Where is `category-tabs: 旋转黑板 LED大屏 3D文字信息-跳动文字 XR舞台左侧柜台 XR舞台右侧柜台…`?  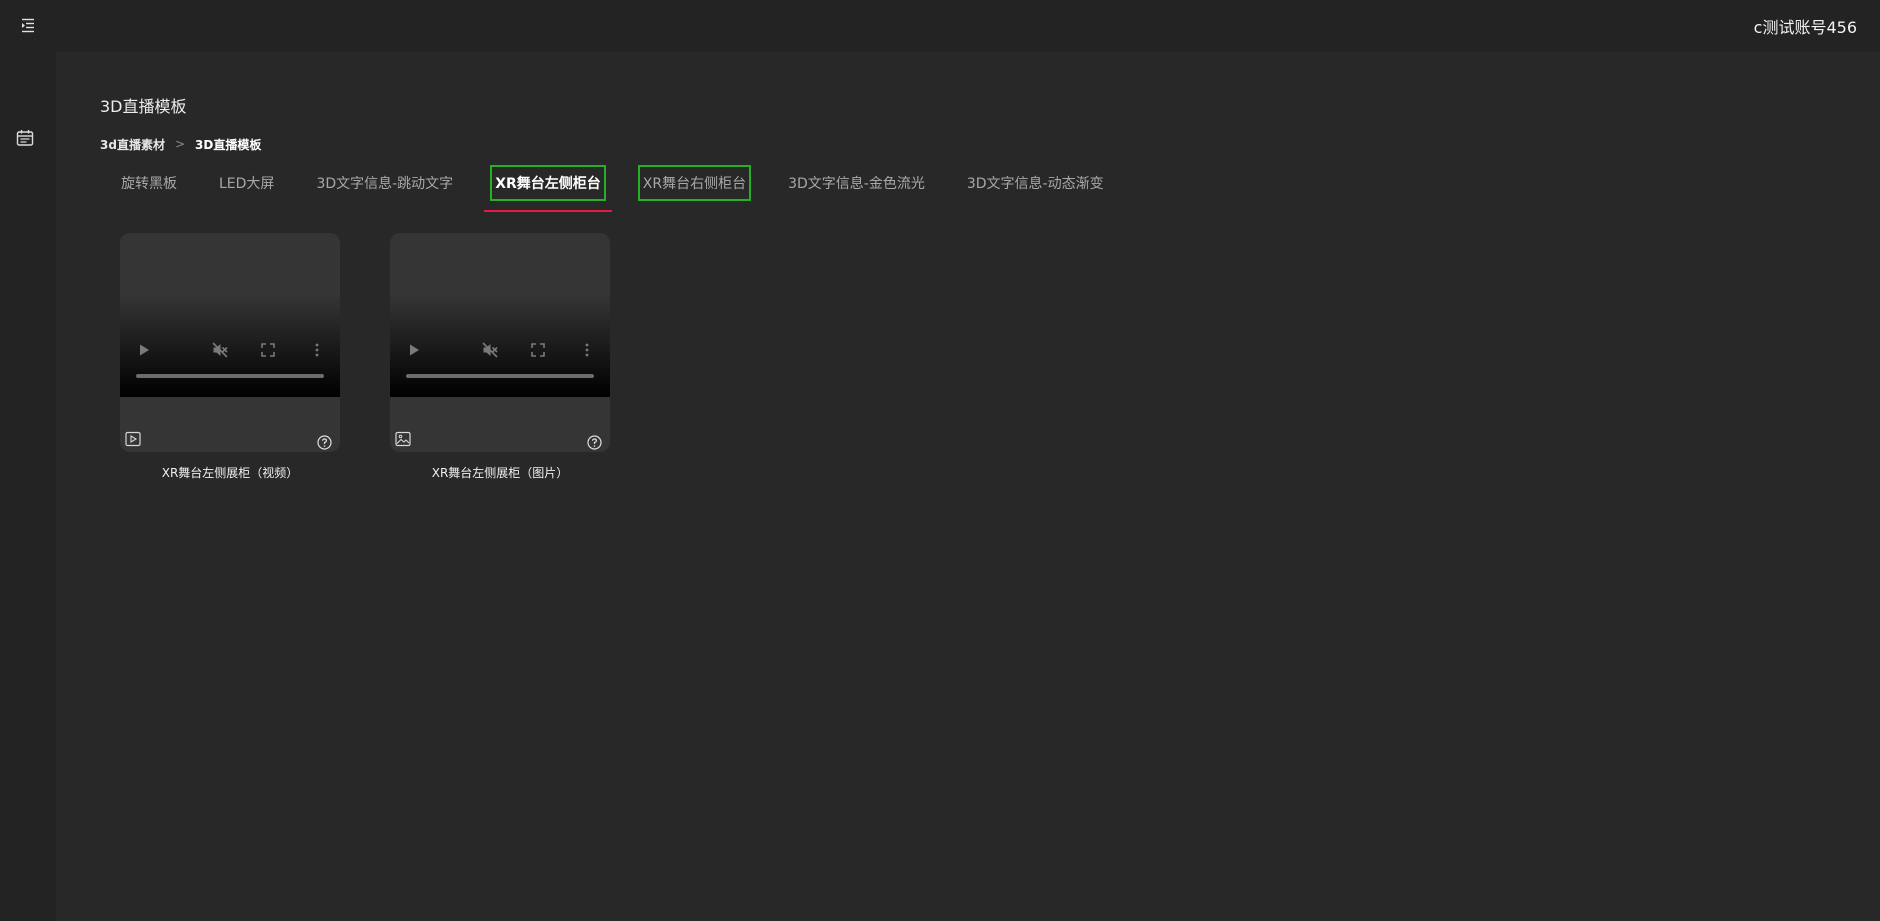 category-tabs: 旋转黑板 LED大屏 3D文字信息-跳动文字 XR舞台左侧柜台 XR舞台右侧柜台… is located at coordinates (612, 187).